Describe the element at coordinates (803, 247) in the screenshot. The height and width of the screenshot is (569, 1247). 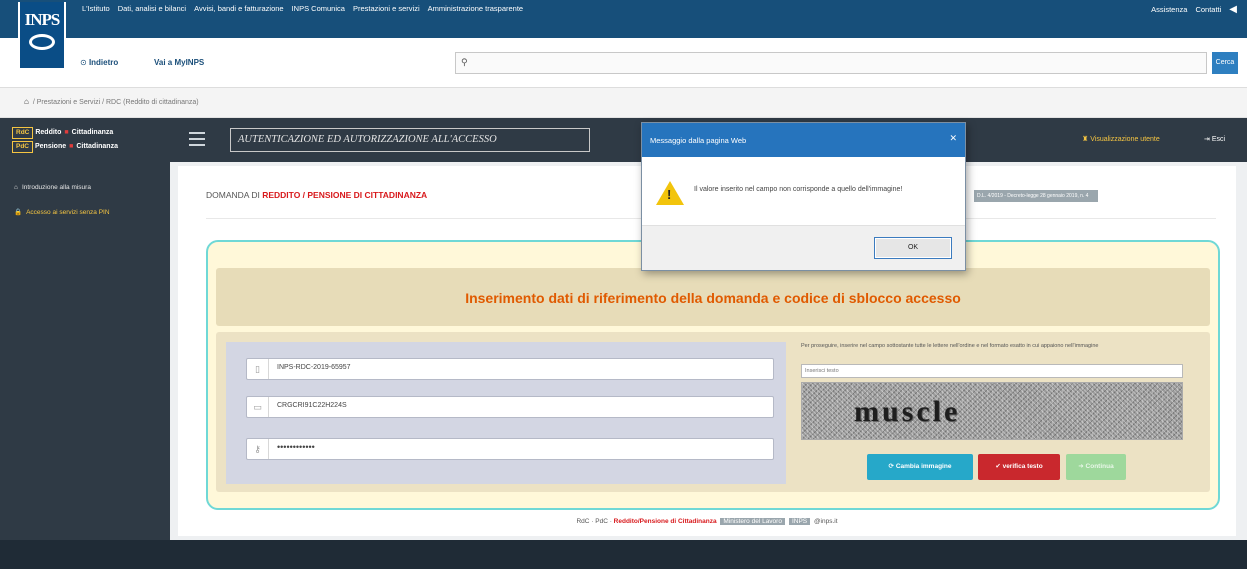
I see `dialog-footer: OK` at that location.